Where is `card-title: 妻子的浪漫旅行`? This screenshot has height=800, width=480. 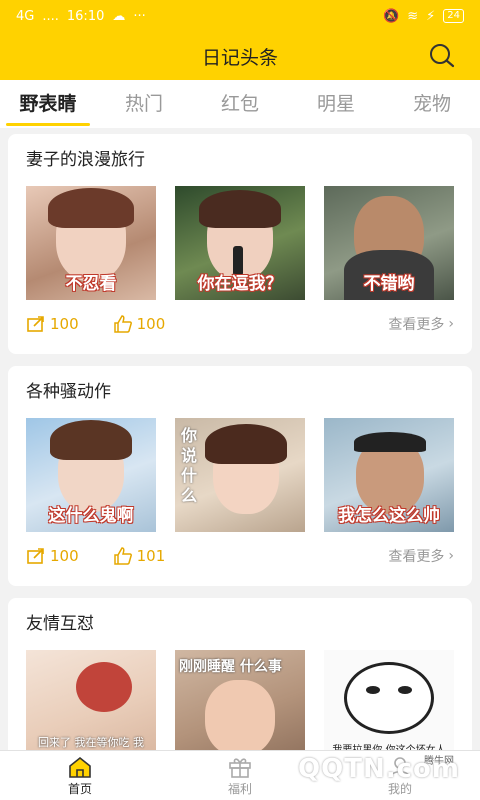
card-title: 妻子的浪漫旅行 is located at coordinates (85, 160).